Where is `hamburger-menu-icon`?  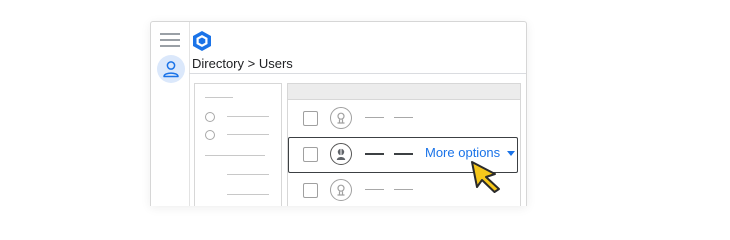 hamburger-menu-icon is located at coordinates (170, 40).